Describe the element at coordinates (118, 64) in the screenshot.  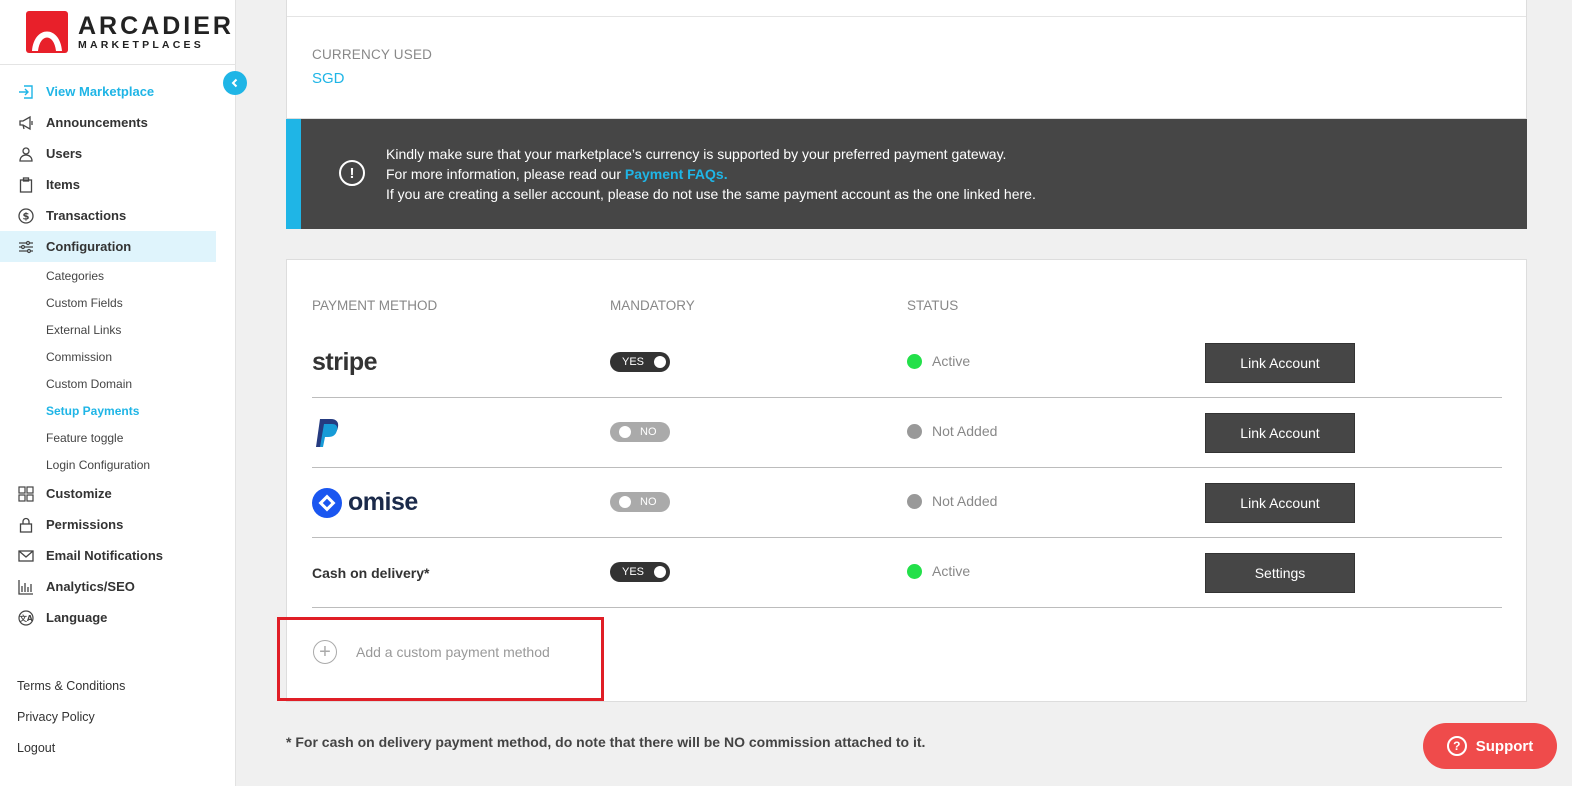
I see `sidebar-divider` at that location.